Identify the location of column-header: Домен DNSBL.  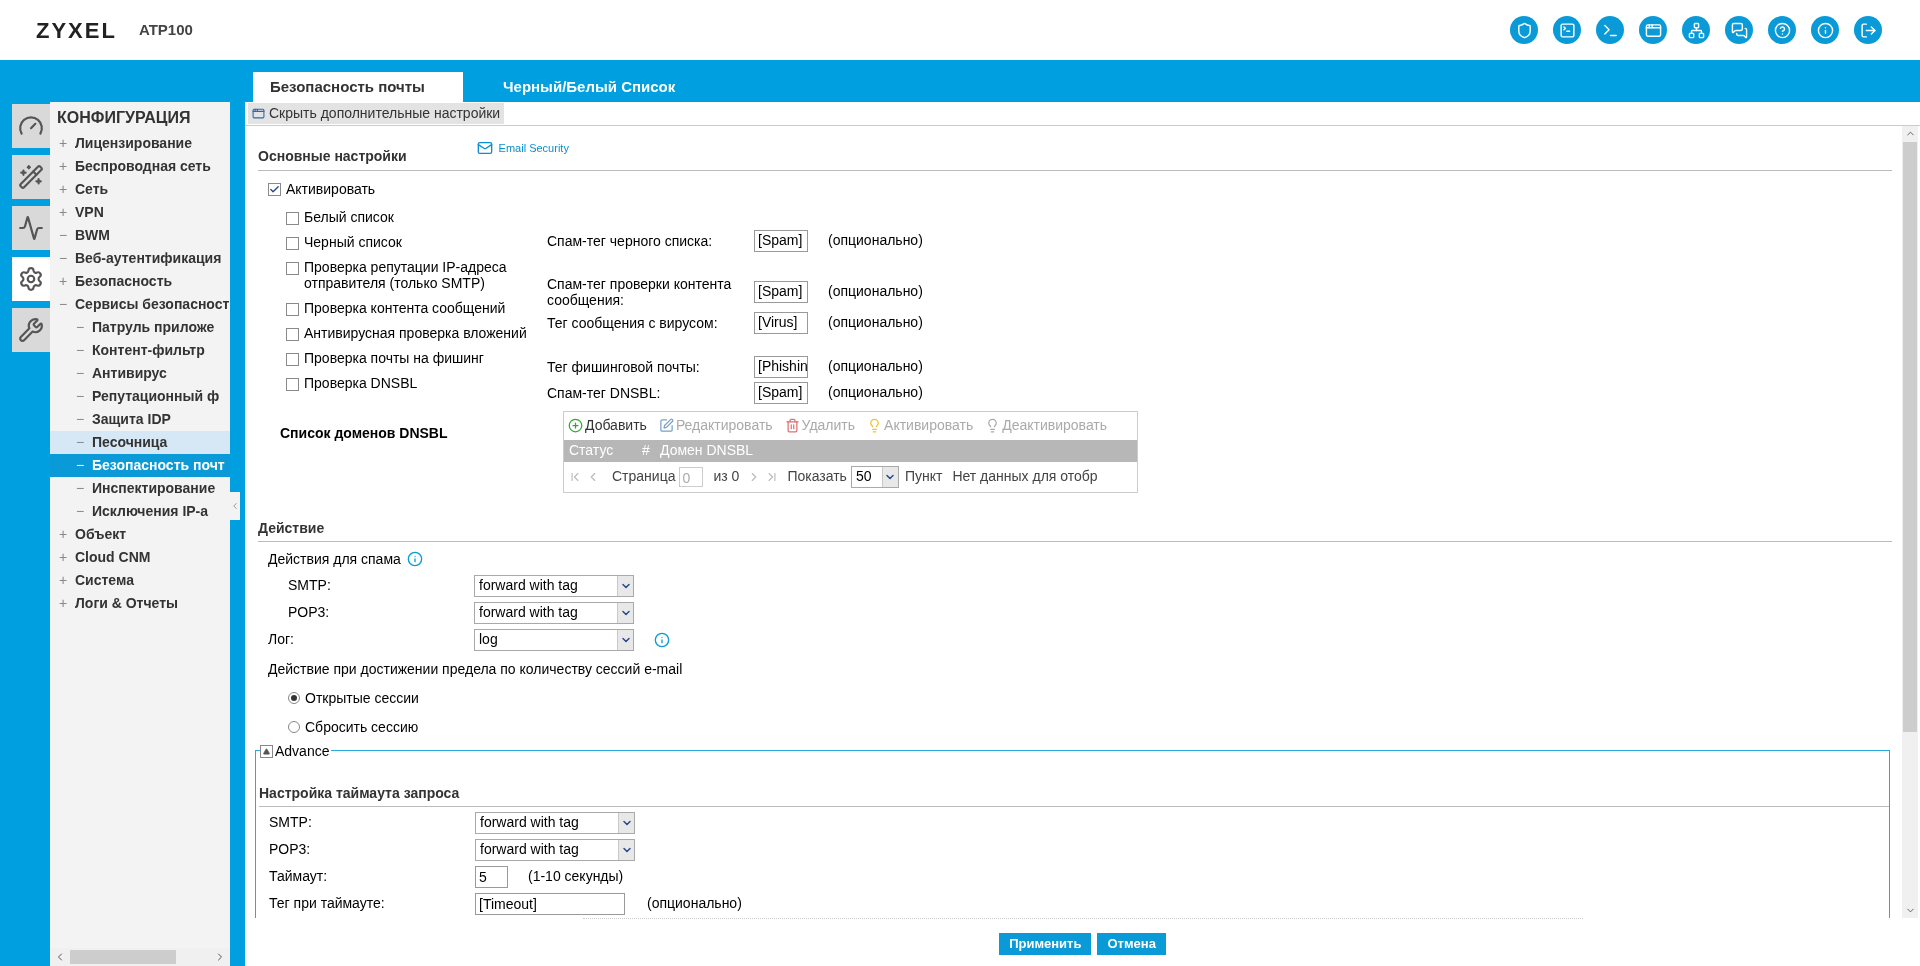
(707, 450).